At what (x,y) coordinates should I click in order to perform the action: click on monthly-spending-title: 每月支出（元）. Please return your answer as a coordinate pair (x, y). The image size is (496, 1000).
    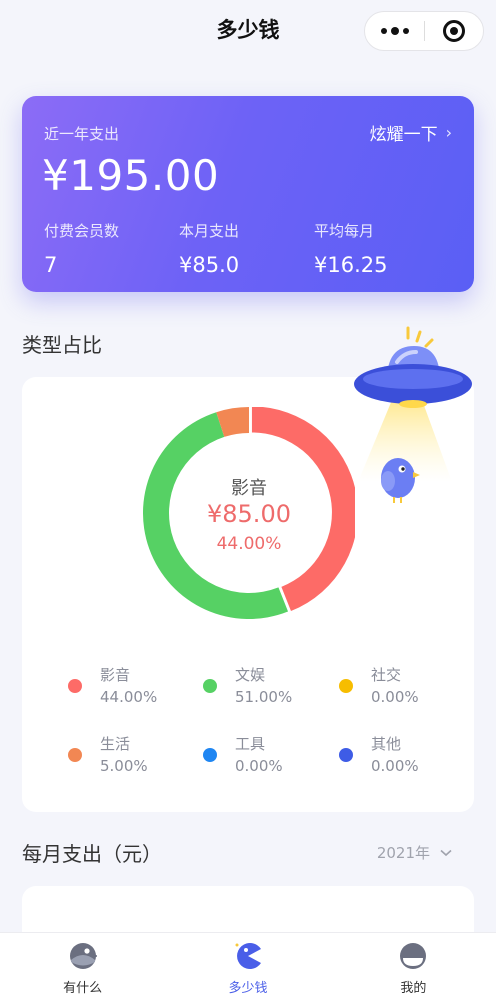
    Looking at the image, I should click on (92, 854).